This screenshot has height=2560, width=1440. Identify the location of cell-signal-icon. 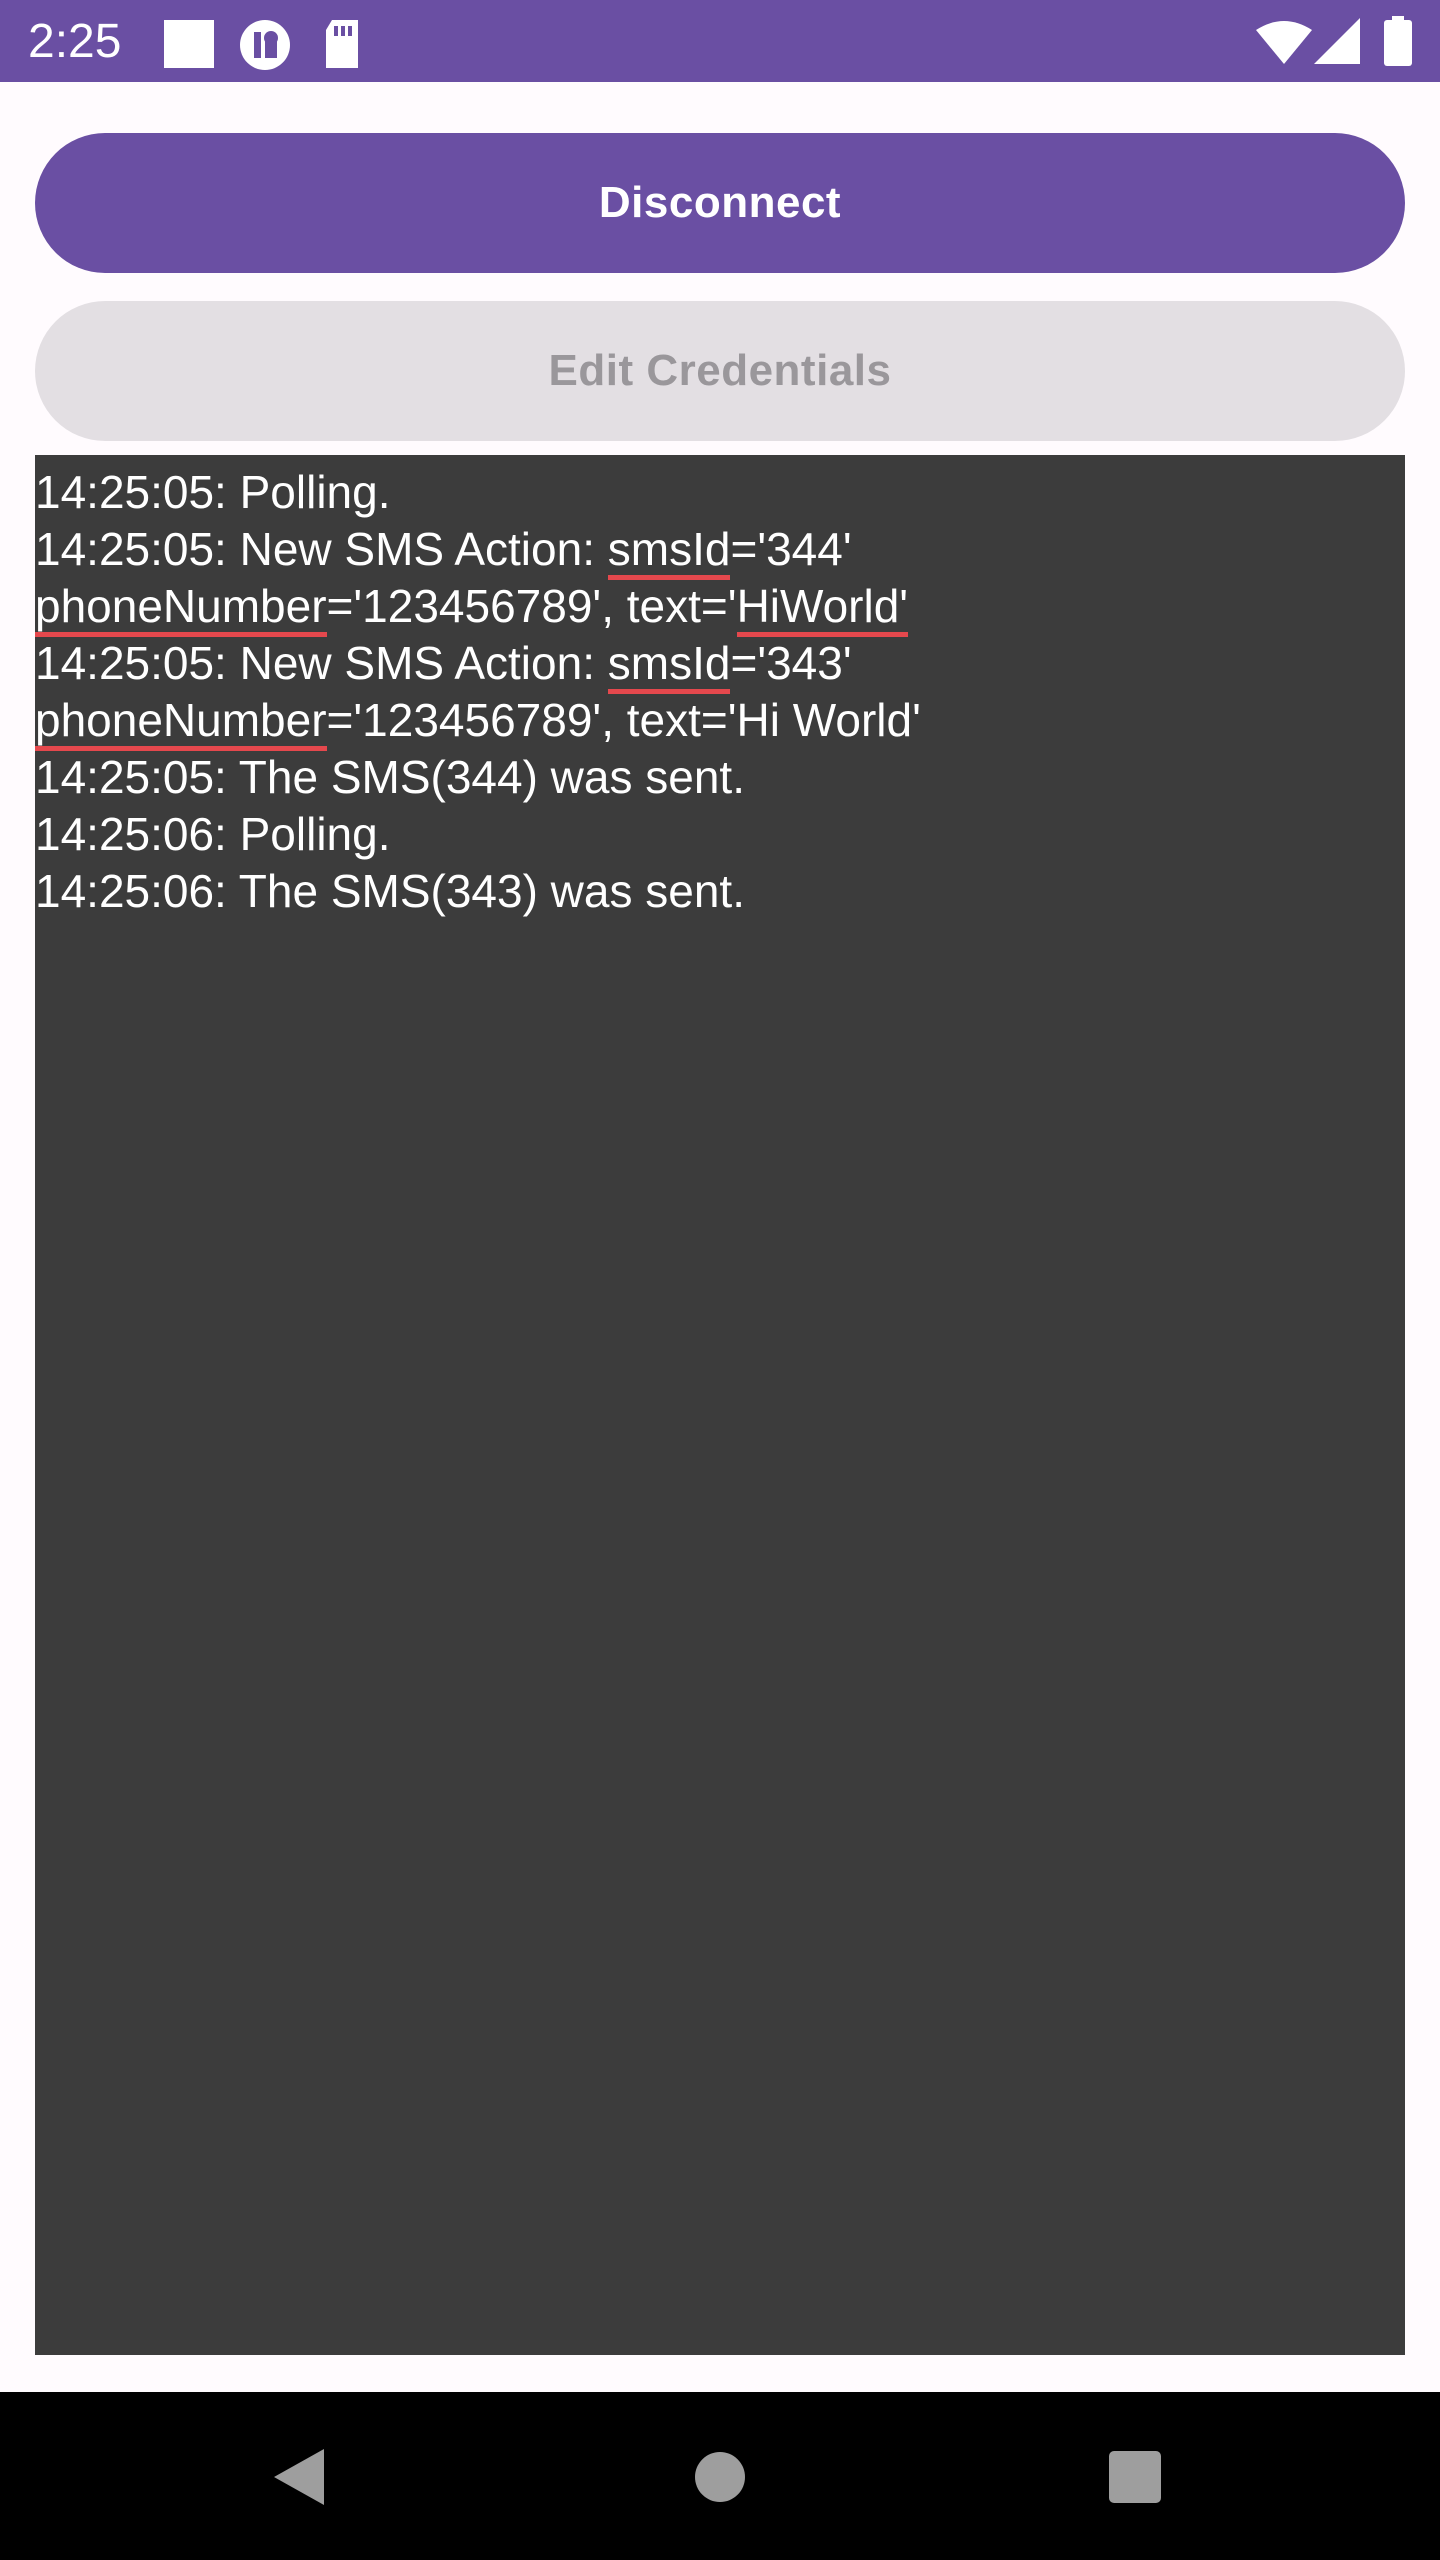
(1337, 43).